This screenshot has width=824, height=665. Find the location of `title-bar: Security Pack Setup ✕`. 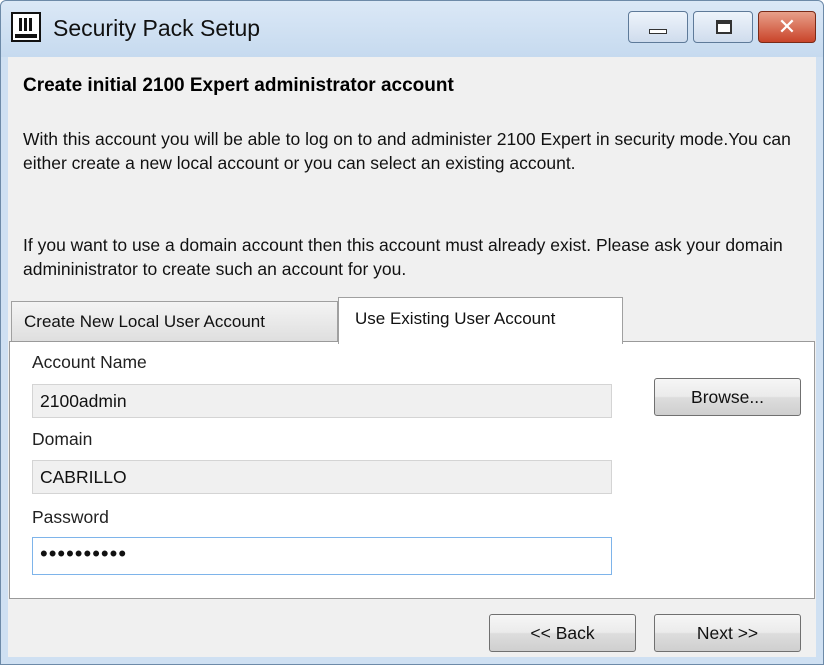

title-bar: Security Pack Setup ✕ is located at coordinates (412, 29).